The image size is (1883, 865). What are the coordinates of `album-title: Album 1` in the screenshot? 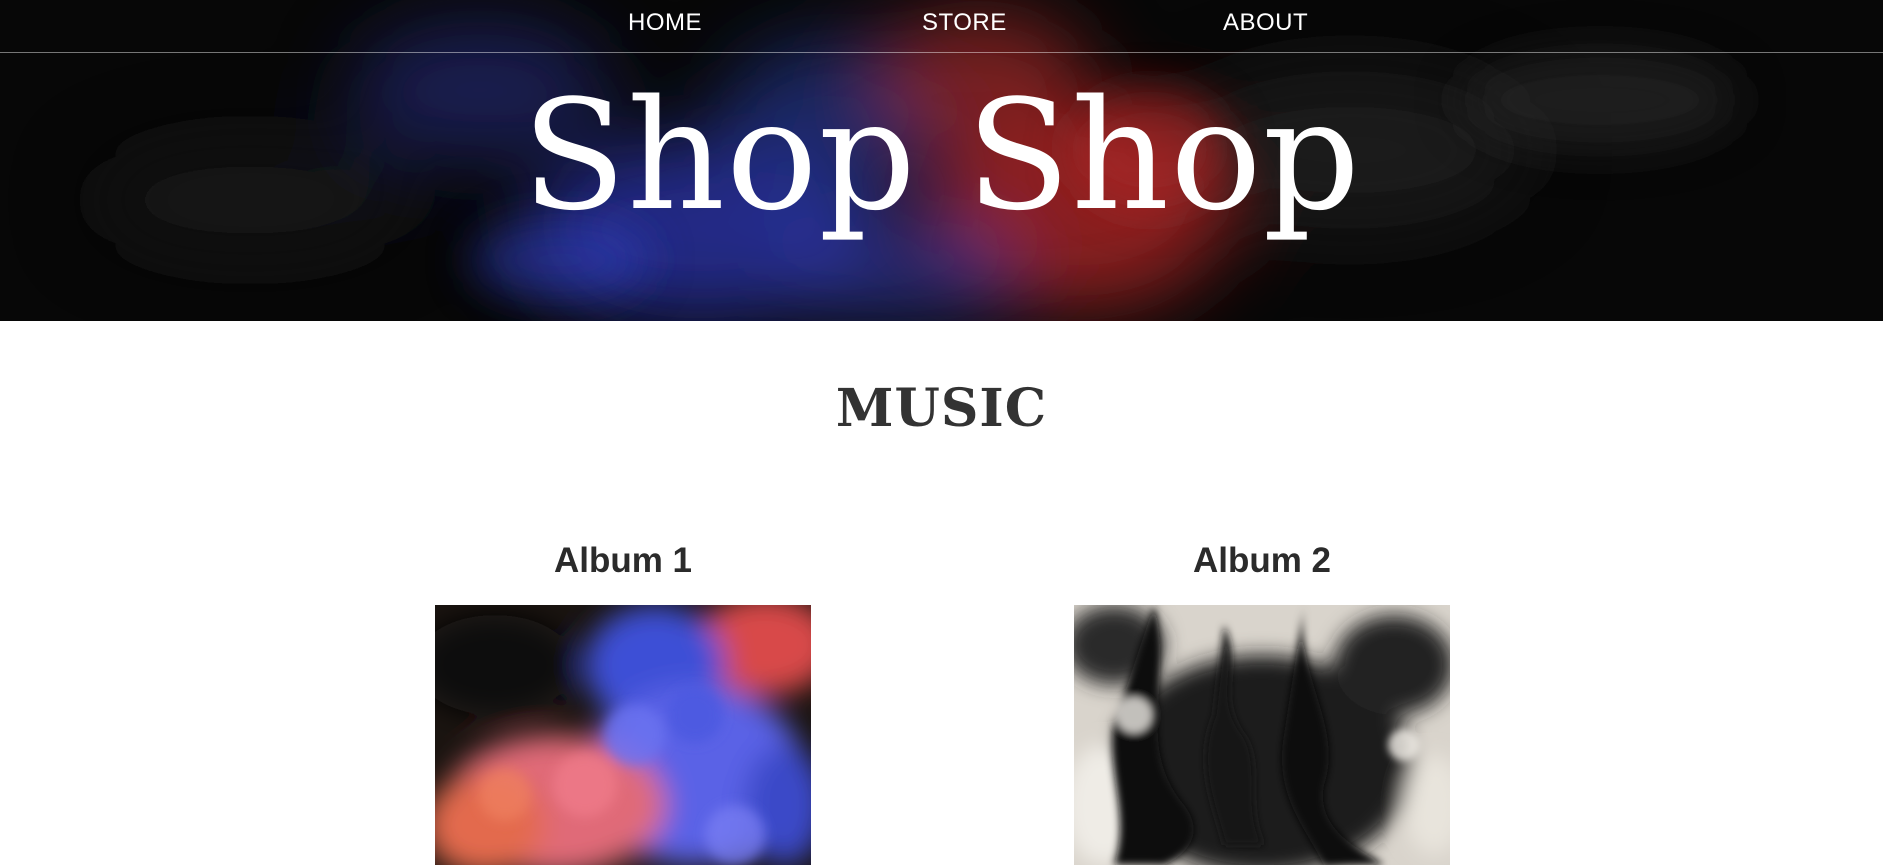 It's located at (623, 560).